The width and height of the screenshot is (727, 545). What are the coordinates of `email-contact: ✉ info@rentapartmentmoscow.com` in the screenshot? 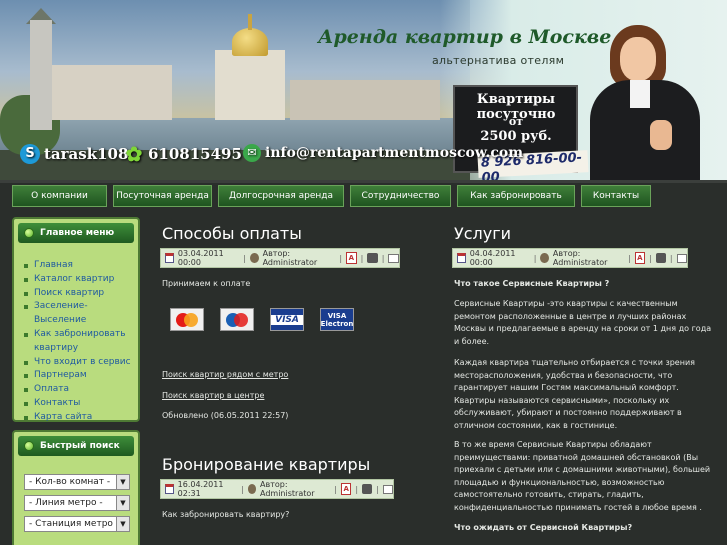 It's located at (383, 153).